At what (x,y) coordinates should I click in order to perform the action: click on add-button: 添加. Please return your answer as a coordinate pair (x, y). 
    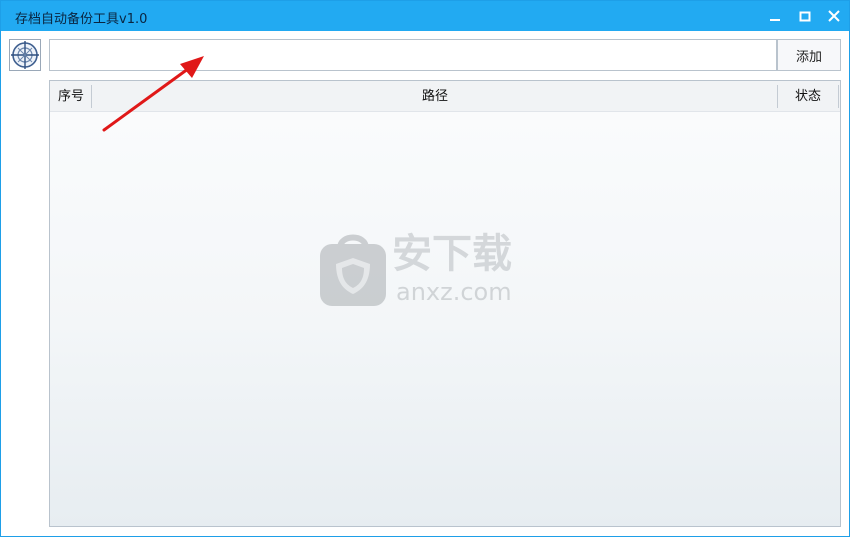
    Looking at the image, I should click on (809, 55).